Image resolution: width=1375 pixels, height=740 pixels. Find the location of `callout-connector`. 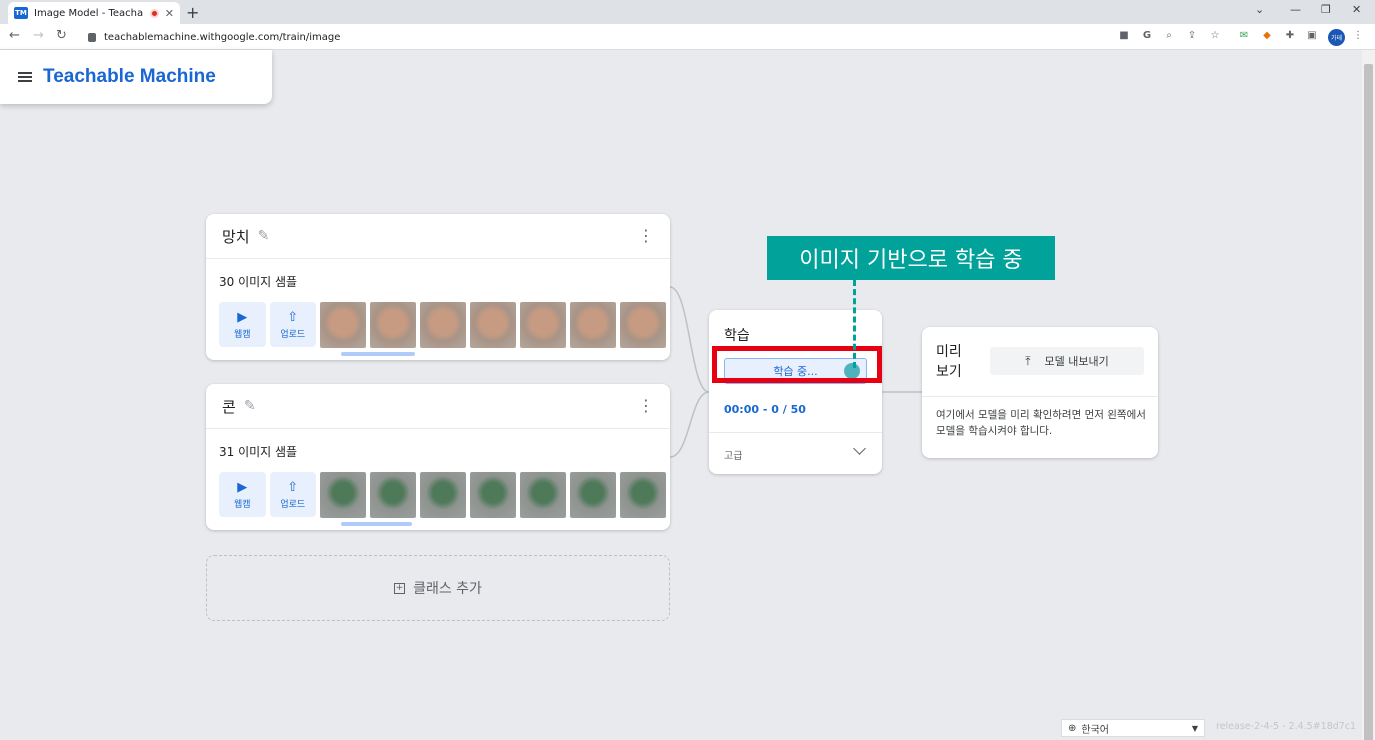

callout-connector is located at coordinates (854, 324).